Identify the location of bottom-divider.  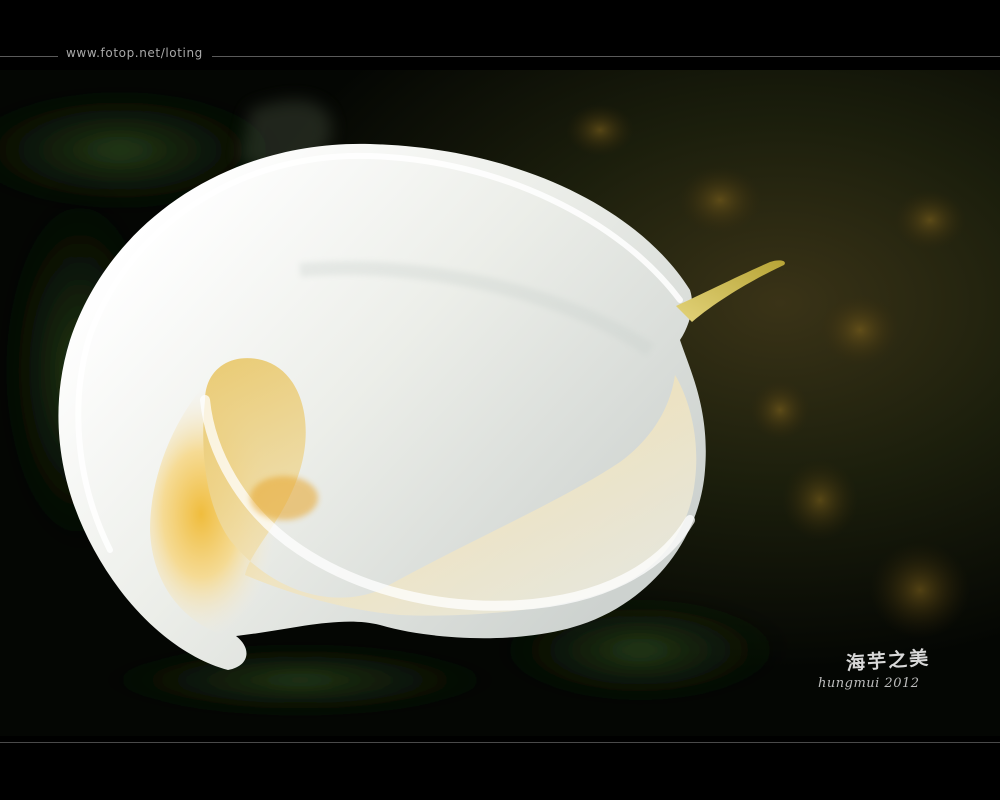
(500, 742).